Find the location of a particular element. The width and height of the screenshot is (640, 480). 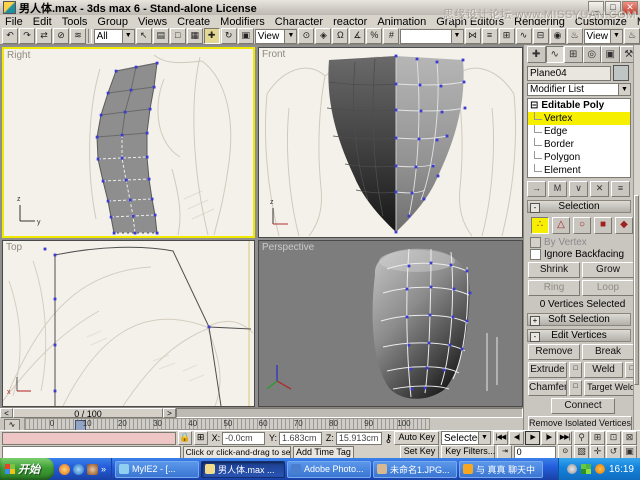

checkbox is located at coordinates (535, 242).